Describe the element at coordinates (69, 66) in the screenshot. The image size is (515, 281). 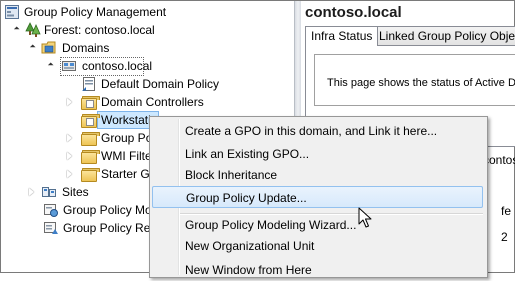
I see `domain-icon` at that location.